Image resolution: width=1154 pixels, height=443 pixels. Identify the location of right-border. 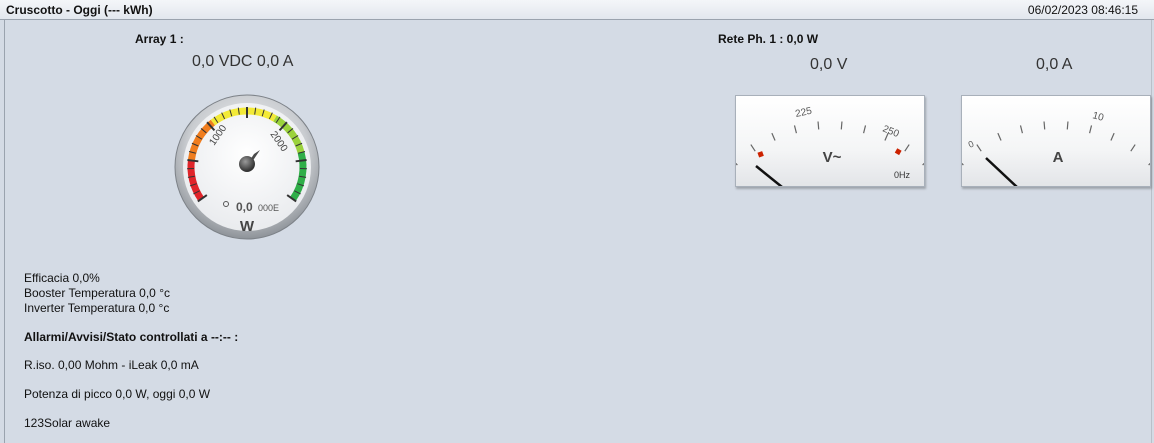
(1151, 231).